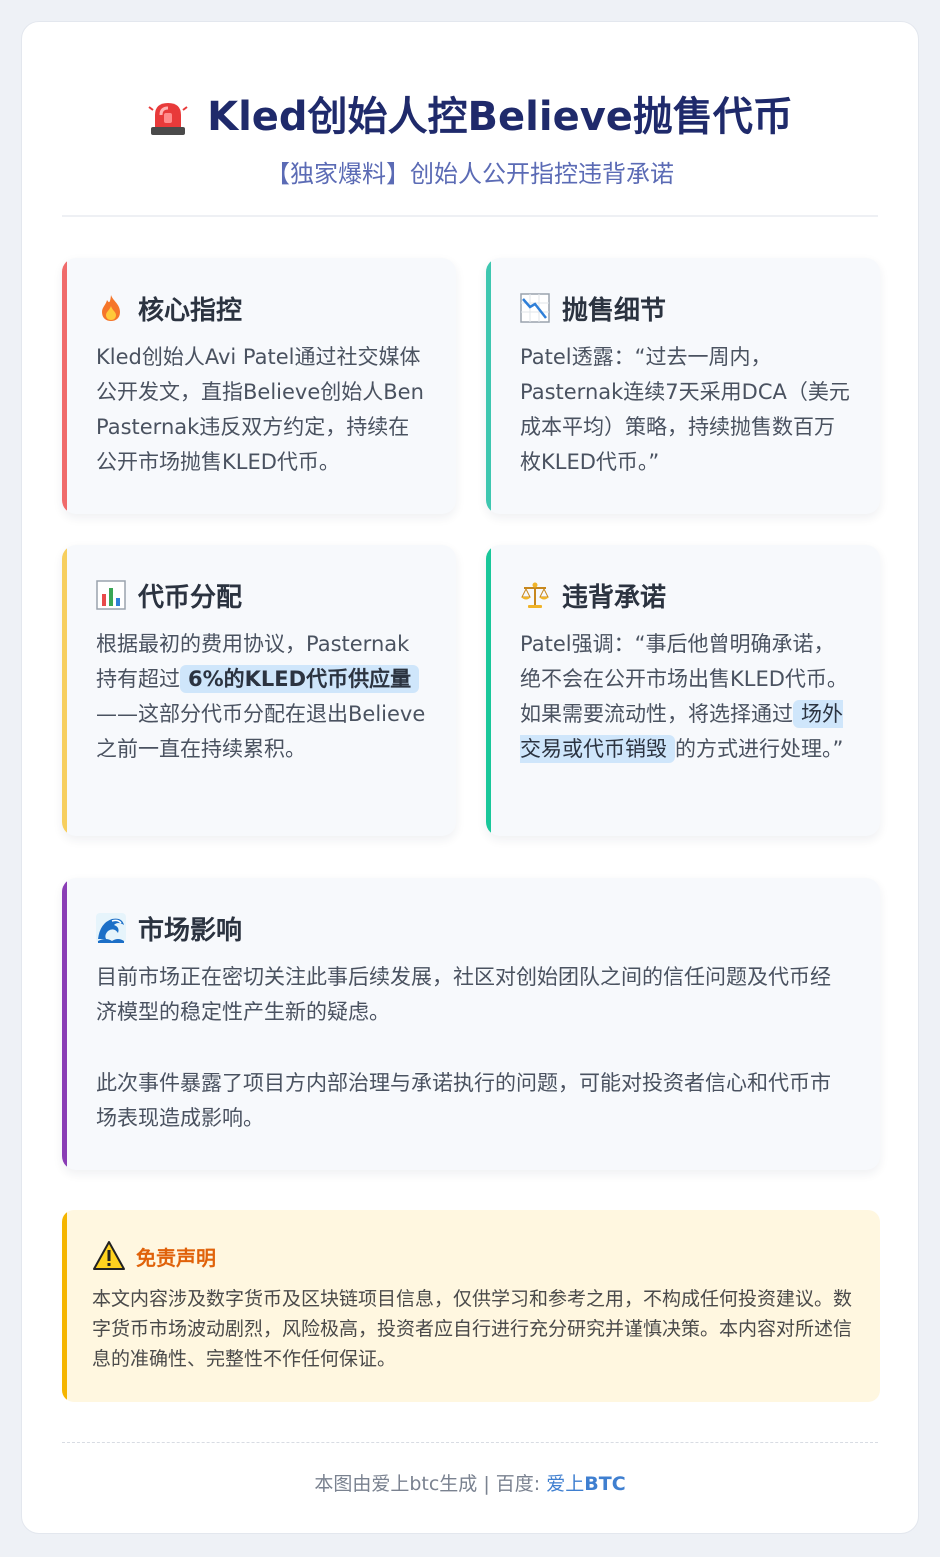 The height and width of the screenshot is (1557, 940). What do you see at coordinates (565, 1484) in the screenshot?
I see `footer-link-part1: 爱上` at bounding box center [565, 1484].